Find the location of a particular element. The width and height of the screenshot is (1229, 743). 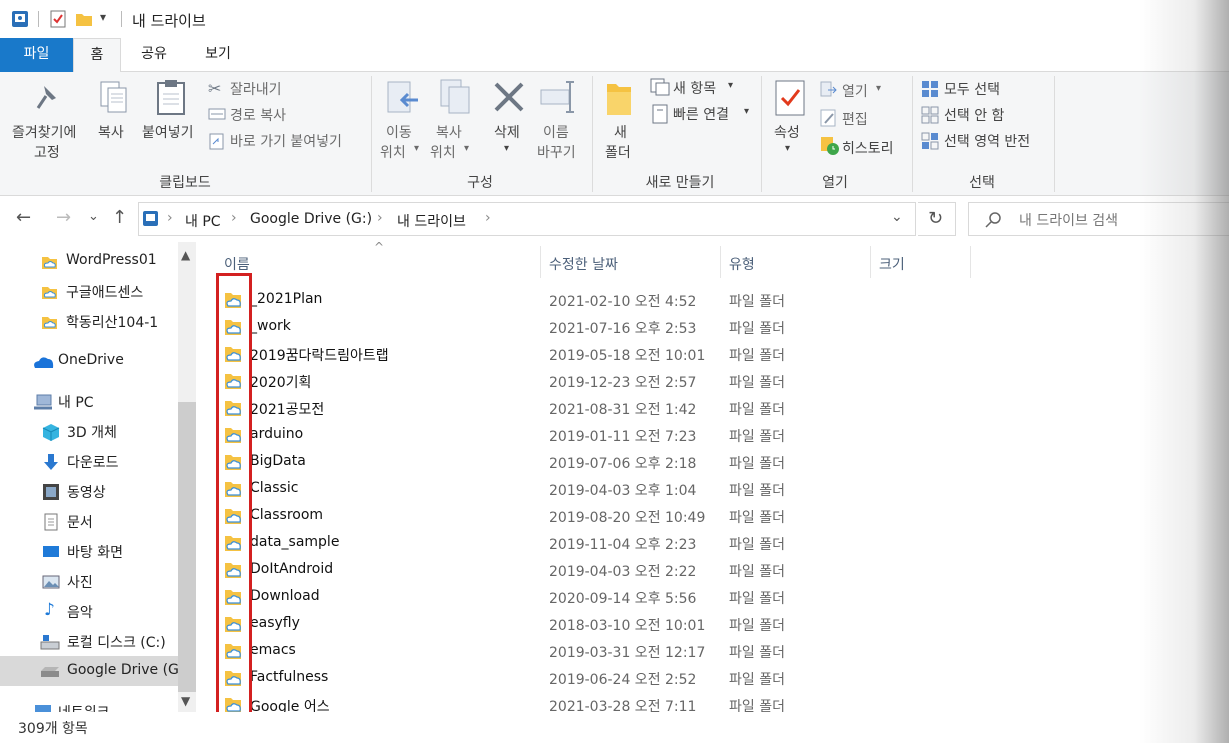

address-dropdown-chevron-icon: ⌄ is located at coordinates (897, 217).